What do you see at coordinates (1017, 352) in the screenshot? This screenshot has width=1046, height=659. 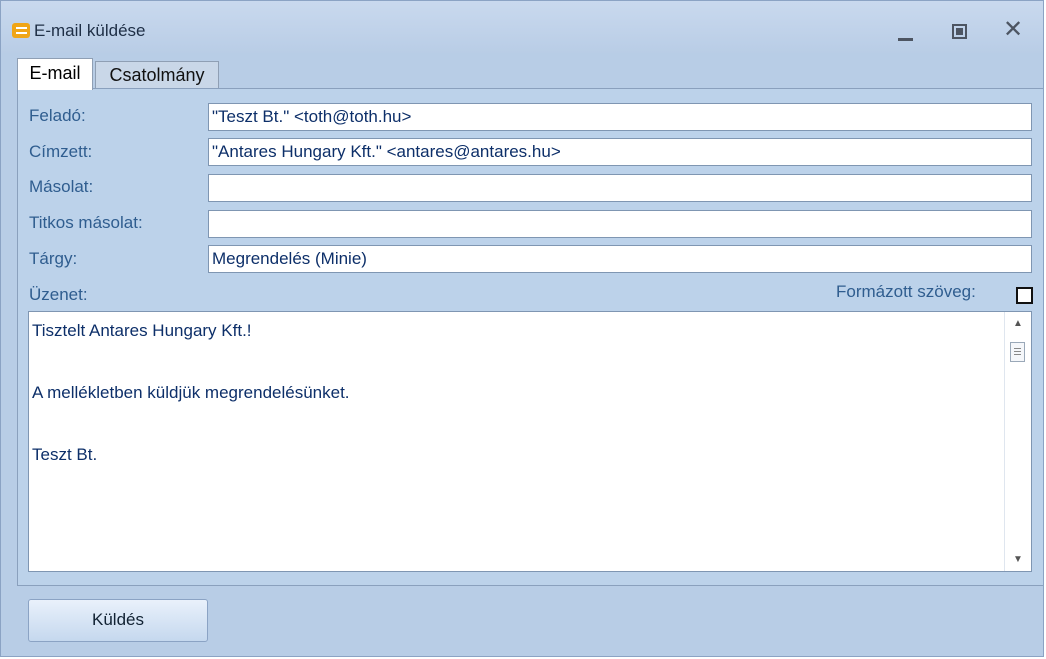 I see `scroll-thumb` at bounding box center [1017, 352].